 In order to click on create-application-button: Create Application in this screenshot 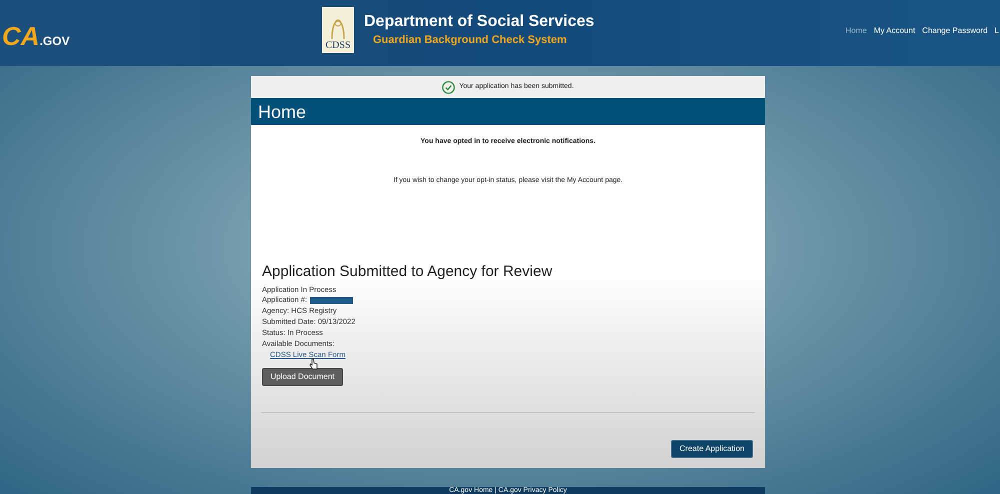, I will do `click(712, 449)`.